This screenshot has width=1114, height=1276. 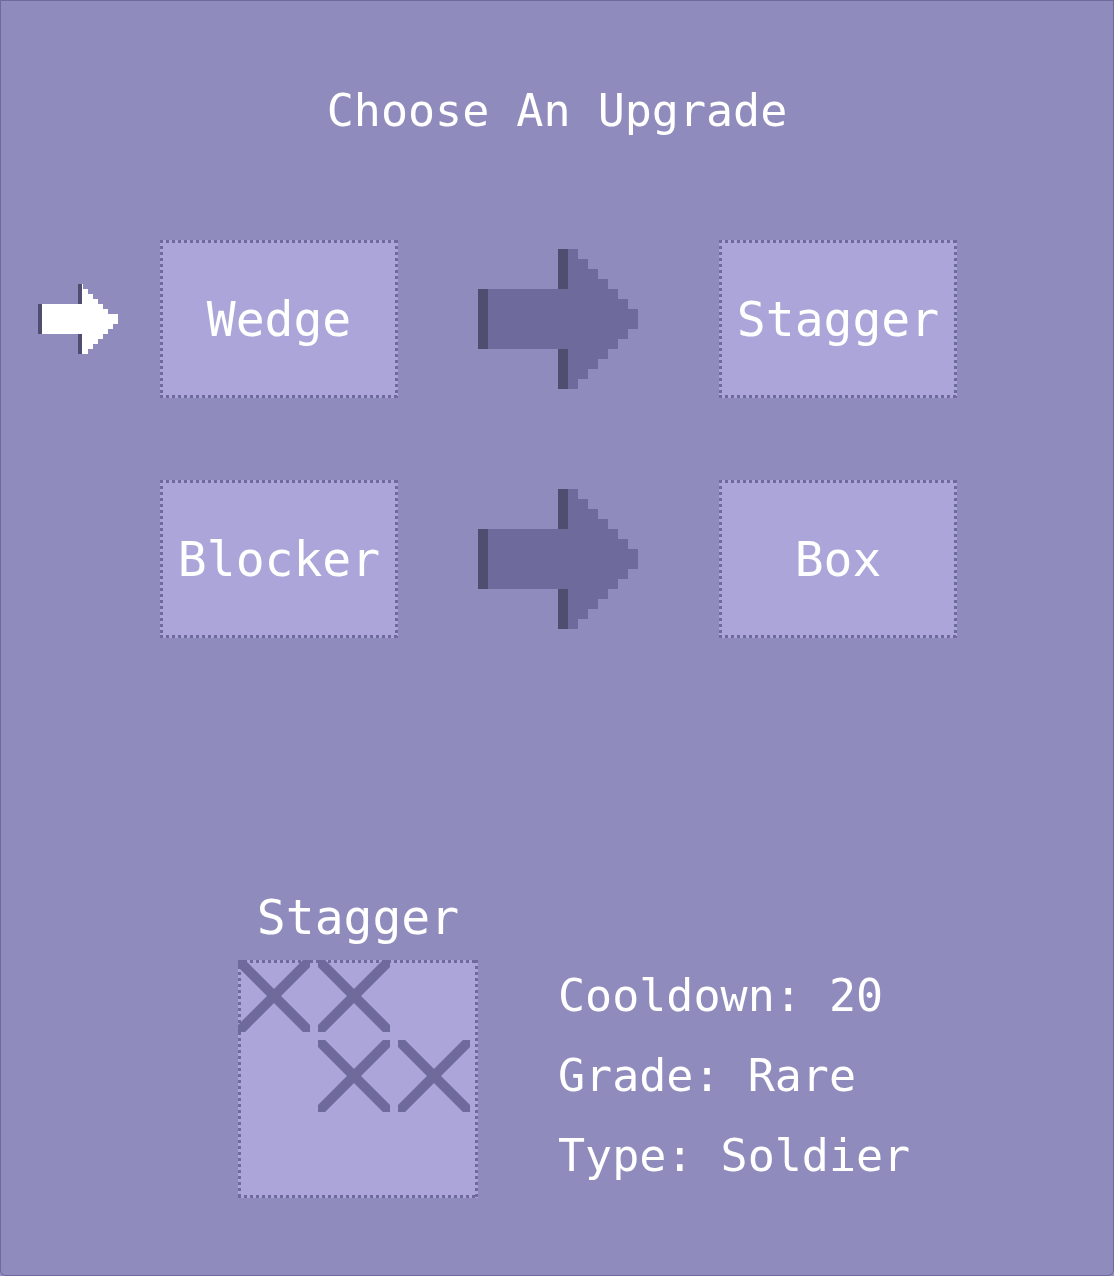 What do you see at coordinates (838, 319) in the screenshot?
I see `result-card: Stagger` at bounding box center [838, 319].